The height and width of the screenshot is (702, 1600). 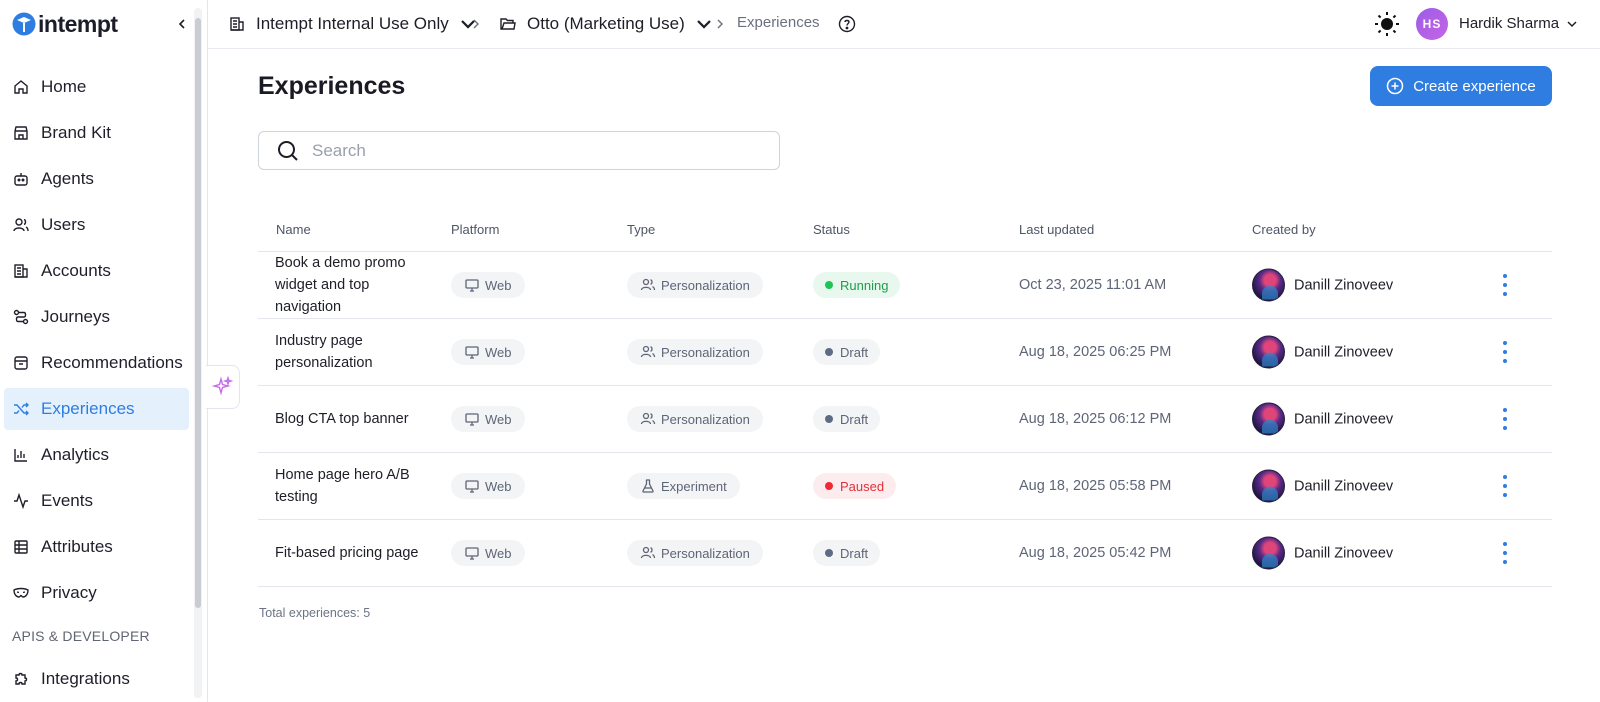 I want to click on monitor-icon, so click(x=472, y=285).